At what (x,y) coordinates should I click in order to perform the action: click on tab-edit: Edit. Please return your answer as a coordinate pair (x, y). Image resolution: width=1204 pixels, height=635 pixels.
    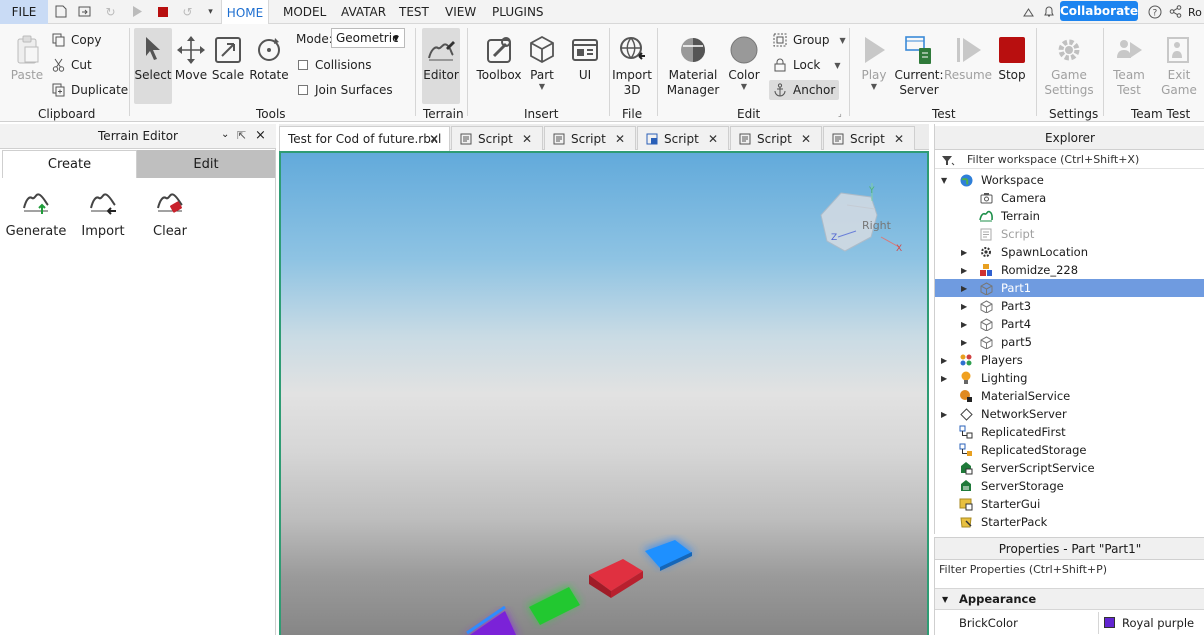
    Looking at the image, I should click on (206, 164).